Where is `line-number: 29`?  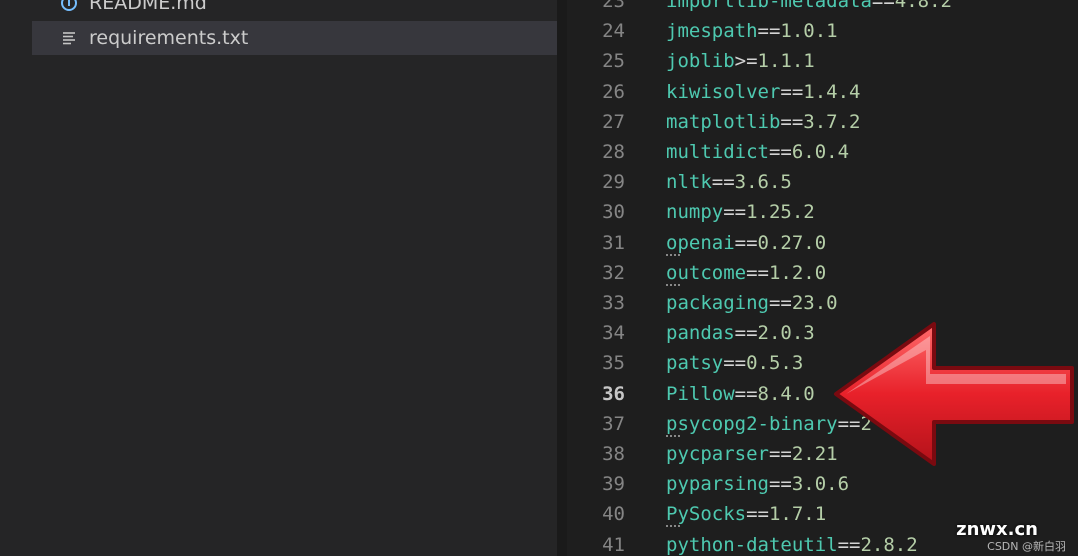 line-number: 29 is located at coordinates (613, 182).